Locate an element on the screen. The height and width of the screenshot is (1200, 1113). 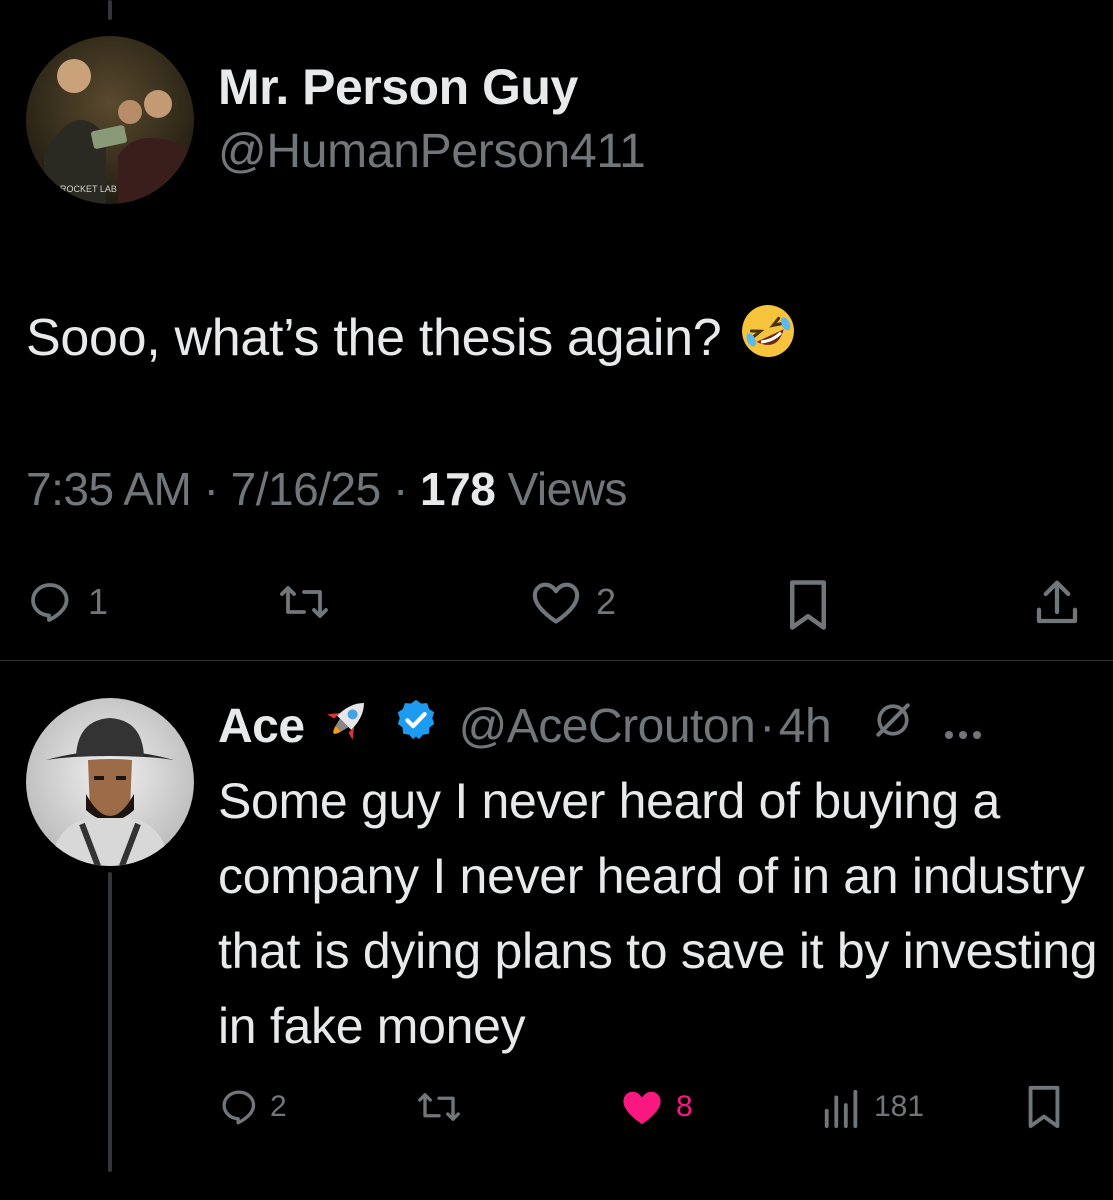
reply-bookmark-button is located at coordinates (1044, 1107).